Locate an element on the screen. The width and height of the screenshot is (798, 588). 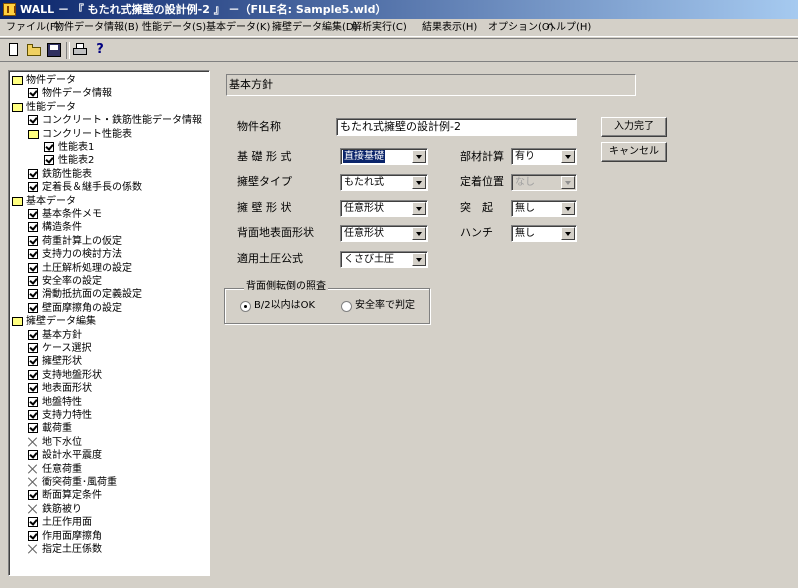
tree-item-label: 安全率の設定 is located at coordinates (72, 281).